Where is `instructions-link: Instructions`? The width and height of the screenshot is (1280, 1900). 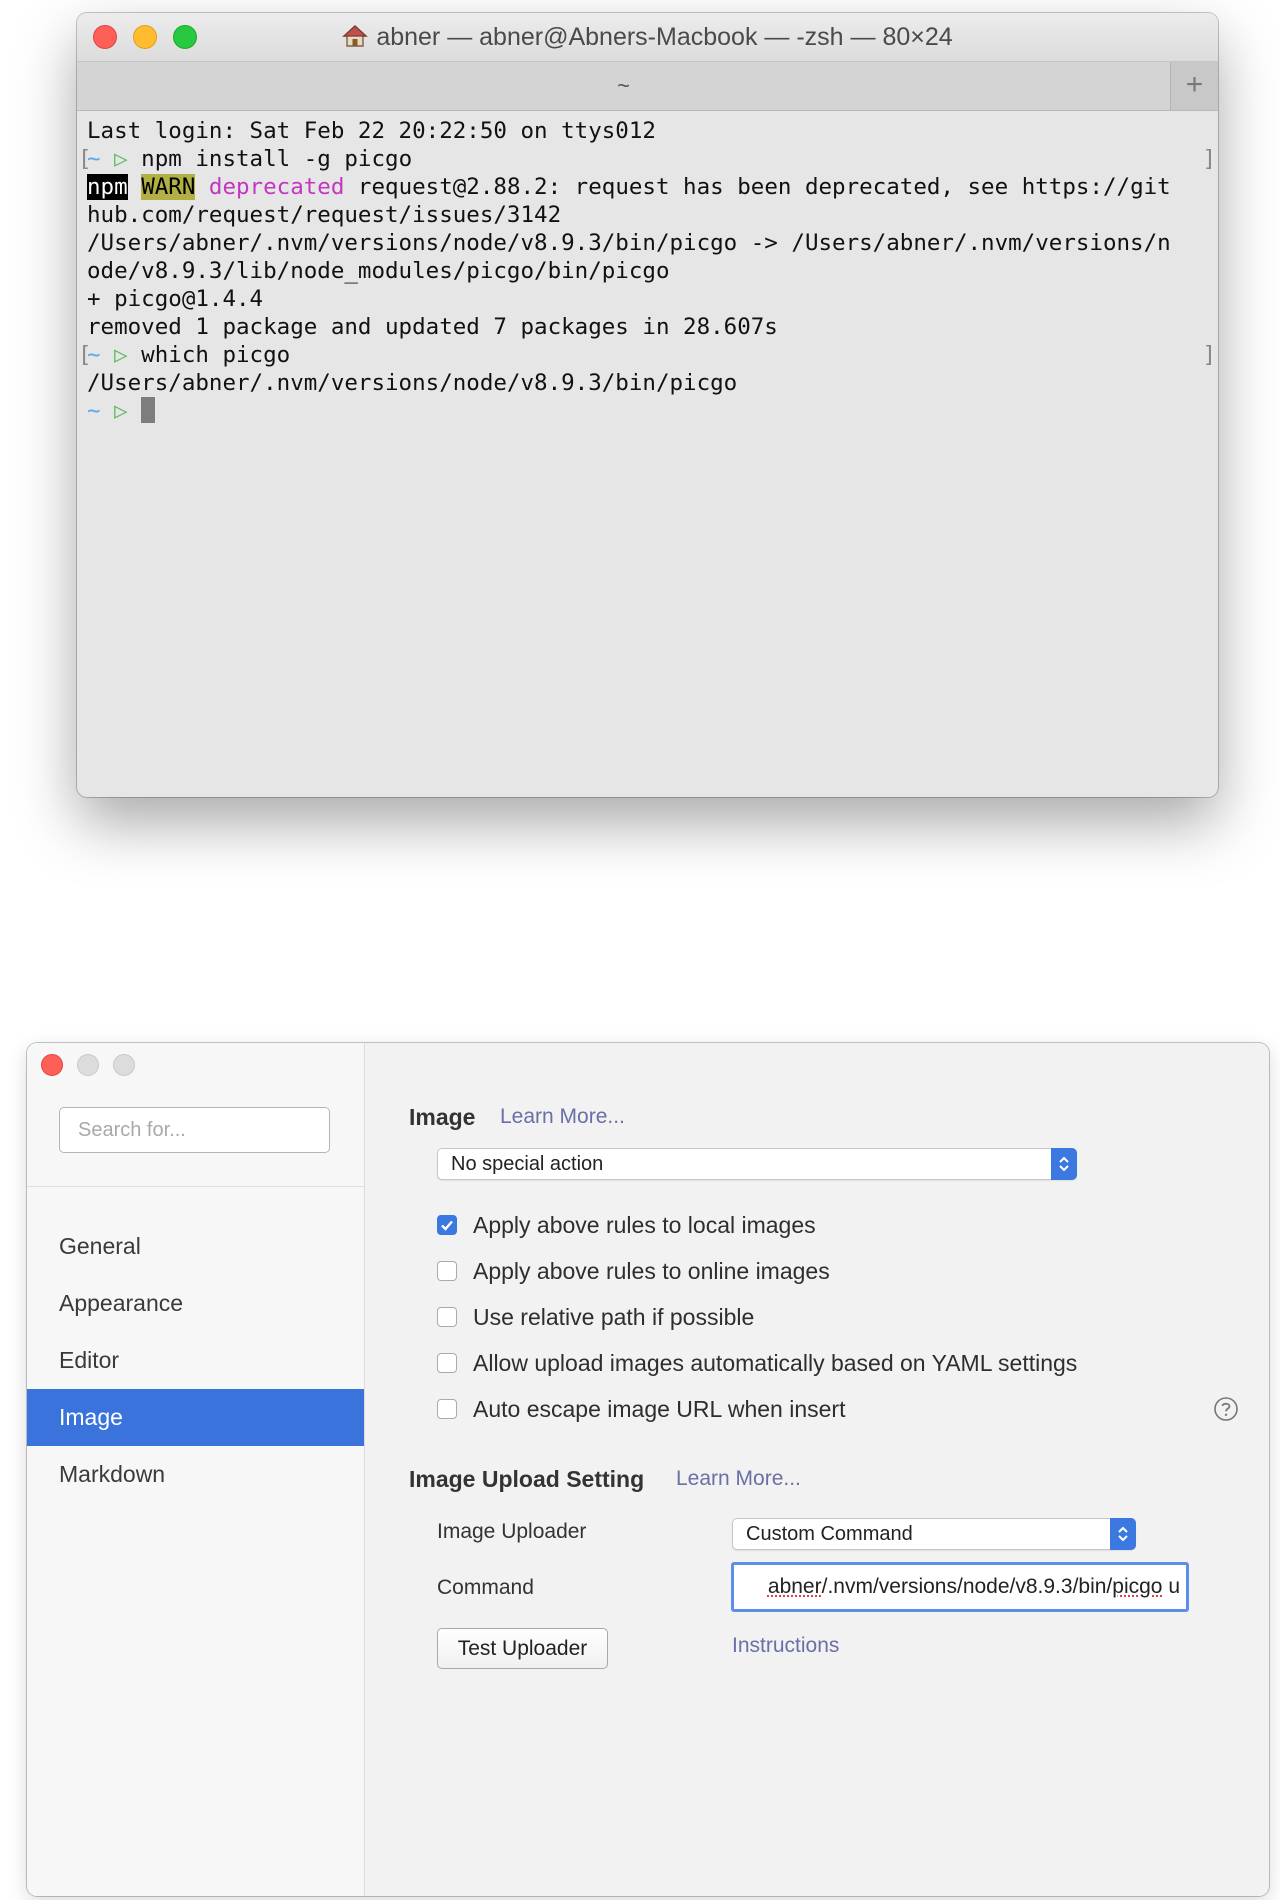 instructions-link: Instructions is located at coordinates (785, 1646).